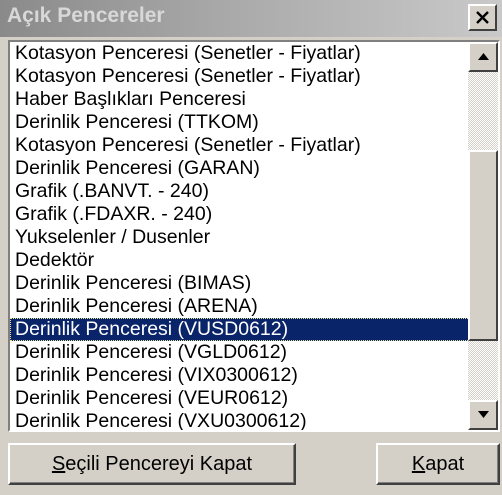  I want to click on scroll-down-button, so click(483, 415).